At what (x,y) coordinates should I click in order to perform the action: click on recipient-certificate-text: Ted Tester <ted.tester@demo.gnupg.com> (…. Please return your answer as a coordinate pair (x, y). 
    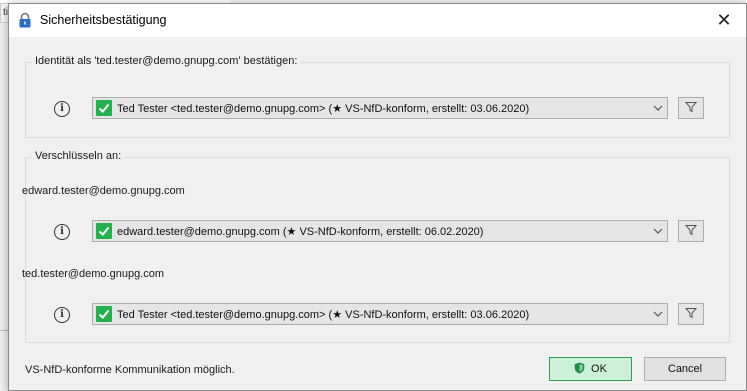
    Looking at the image, I should click on (323, 314).